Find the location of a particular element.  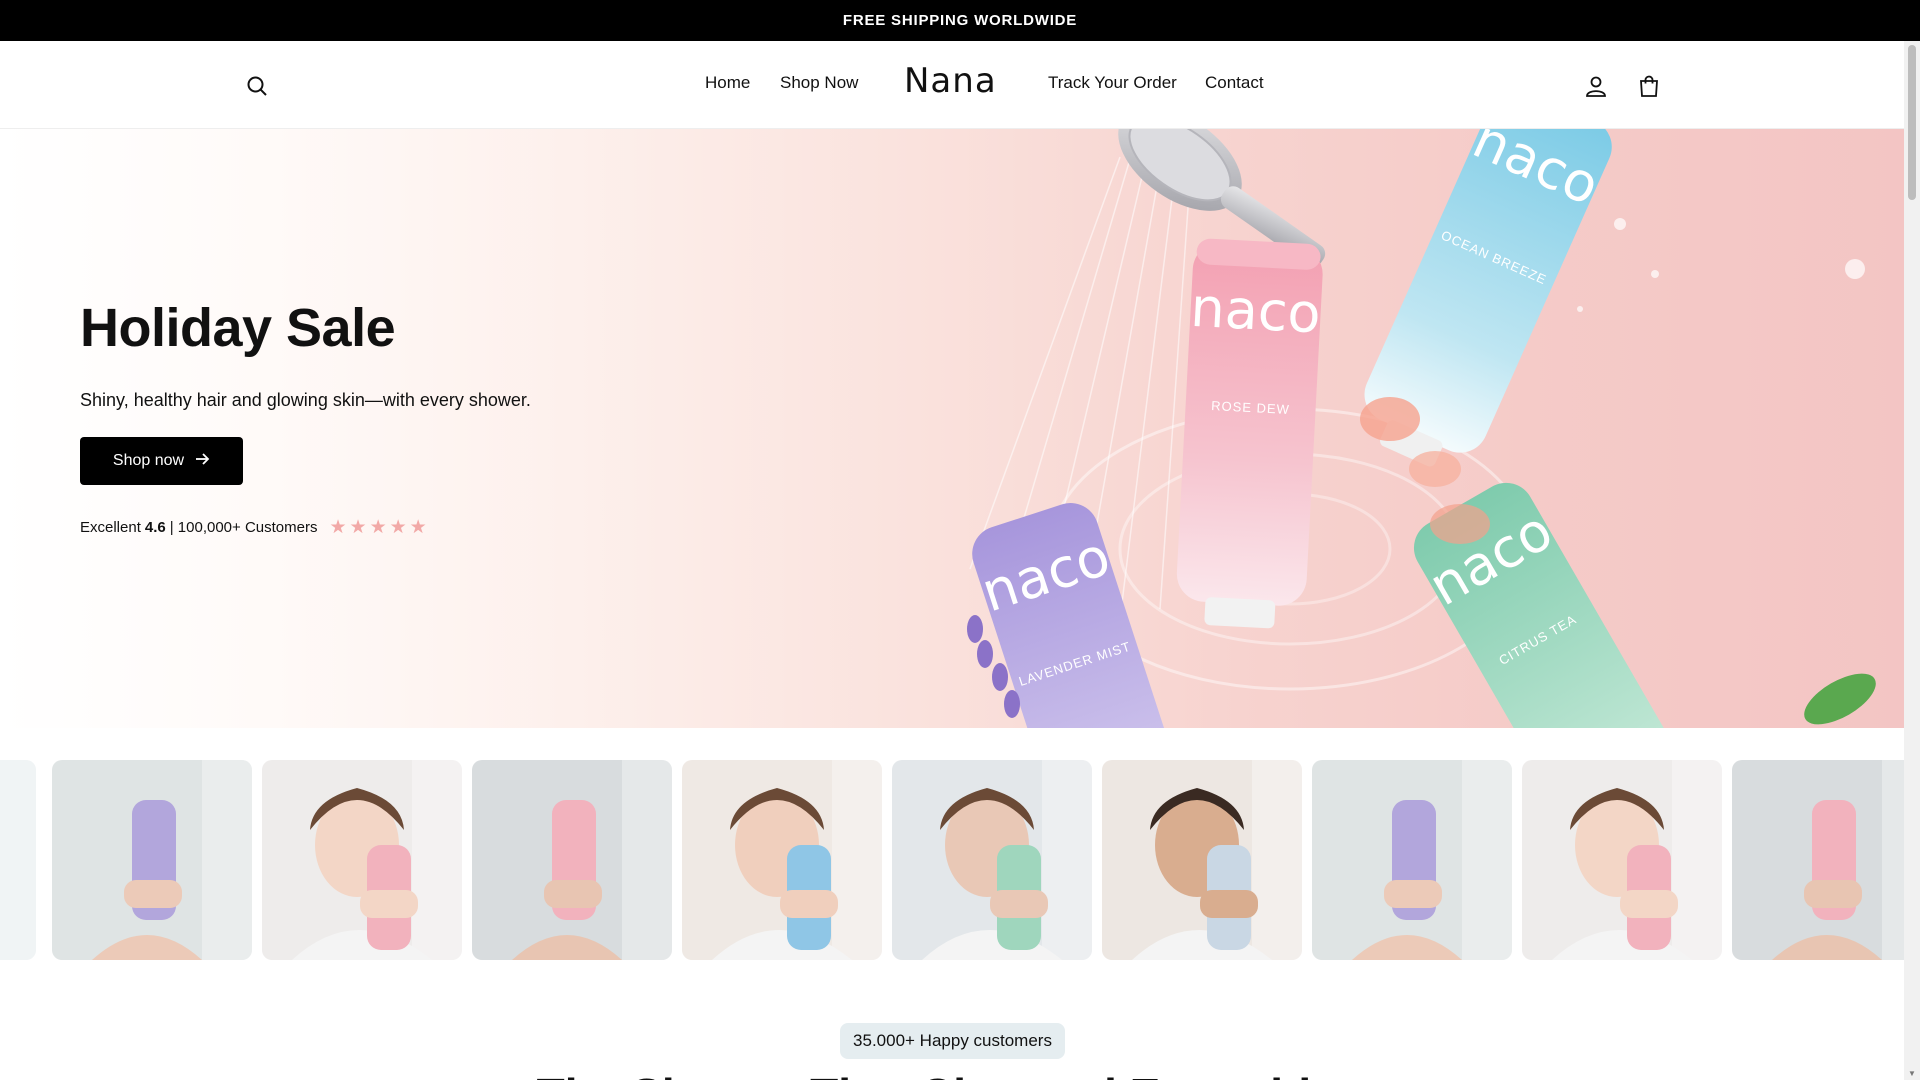

rating-suffix: | 100,000+ Customers is located at coordinates (243, 527).